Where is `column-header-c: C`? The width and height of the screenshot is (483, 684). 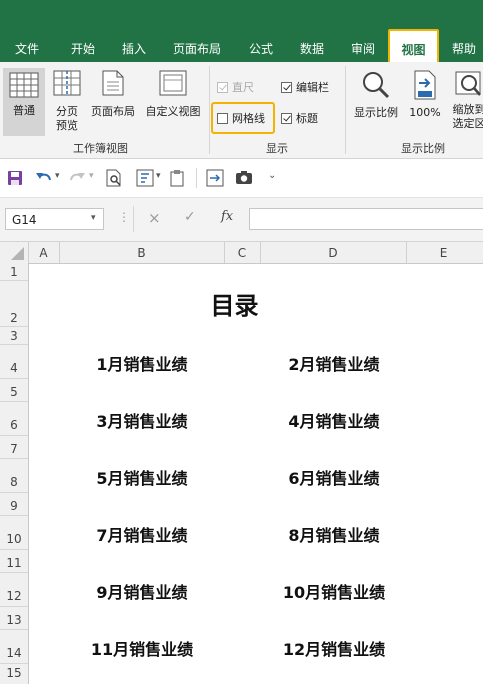 column-header-c: C is located at coordinates (242, 253).